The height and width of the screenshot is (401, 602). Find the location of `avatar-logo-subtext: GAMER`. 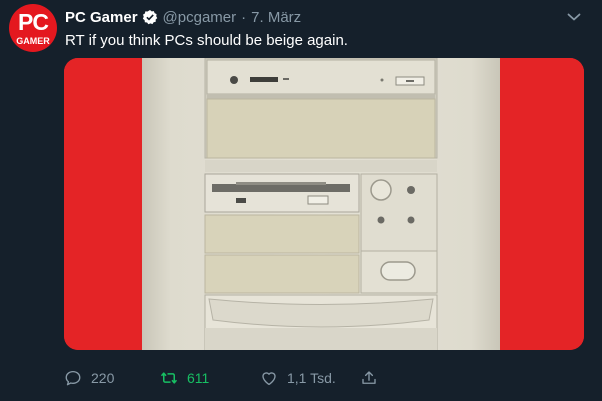

avatar-logo-subtext: GAMER is located at coordinates (33, 41).